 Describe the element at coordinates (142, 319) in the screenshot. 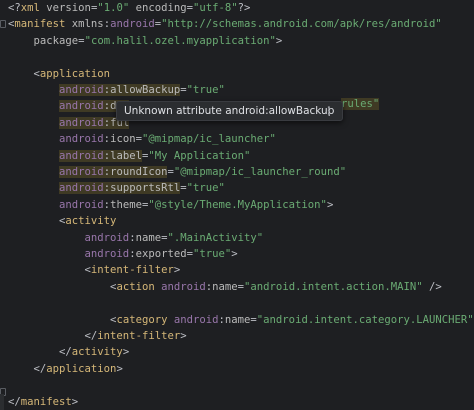

I see `code-token: category` at that location.